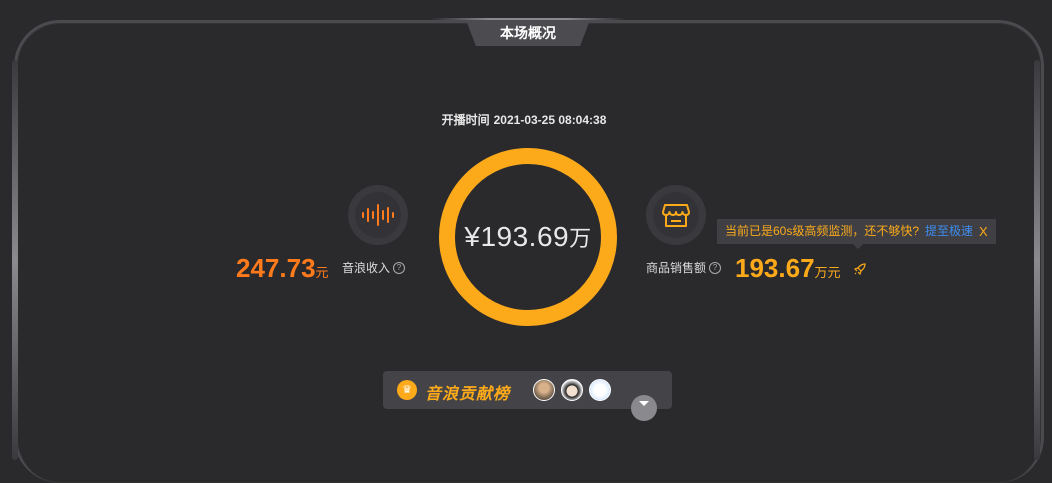 The width and height of the screenshot is (1052, 483). I want to click on store-icon-circle, so click(676, 215).